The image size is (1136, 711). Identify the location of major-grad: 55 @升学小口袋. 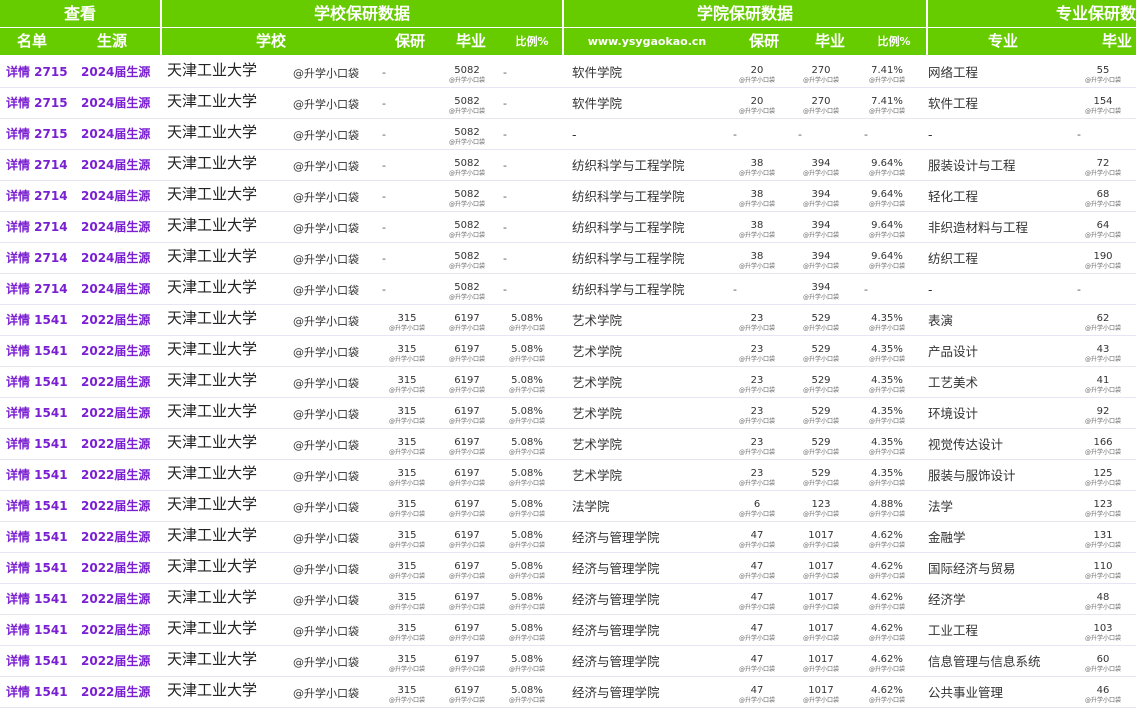
(1103, 76).